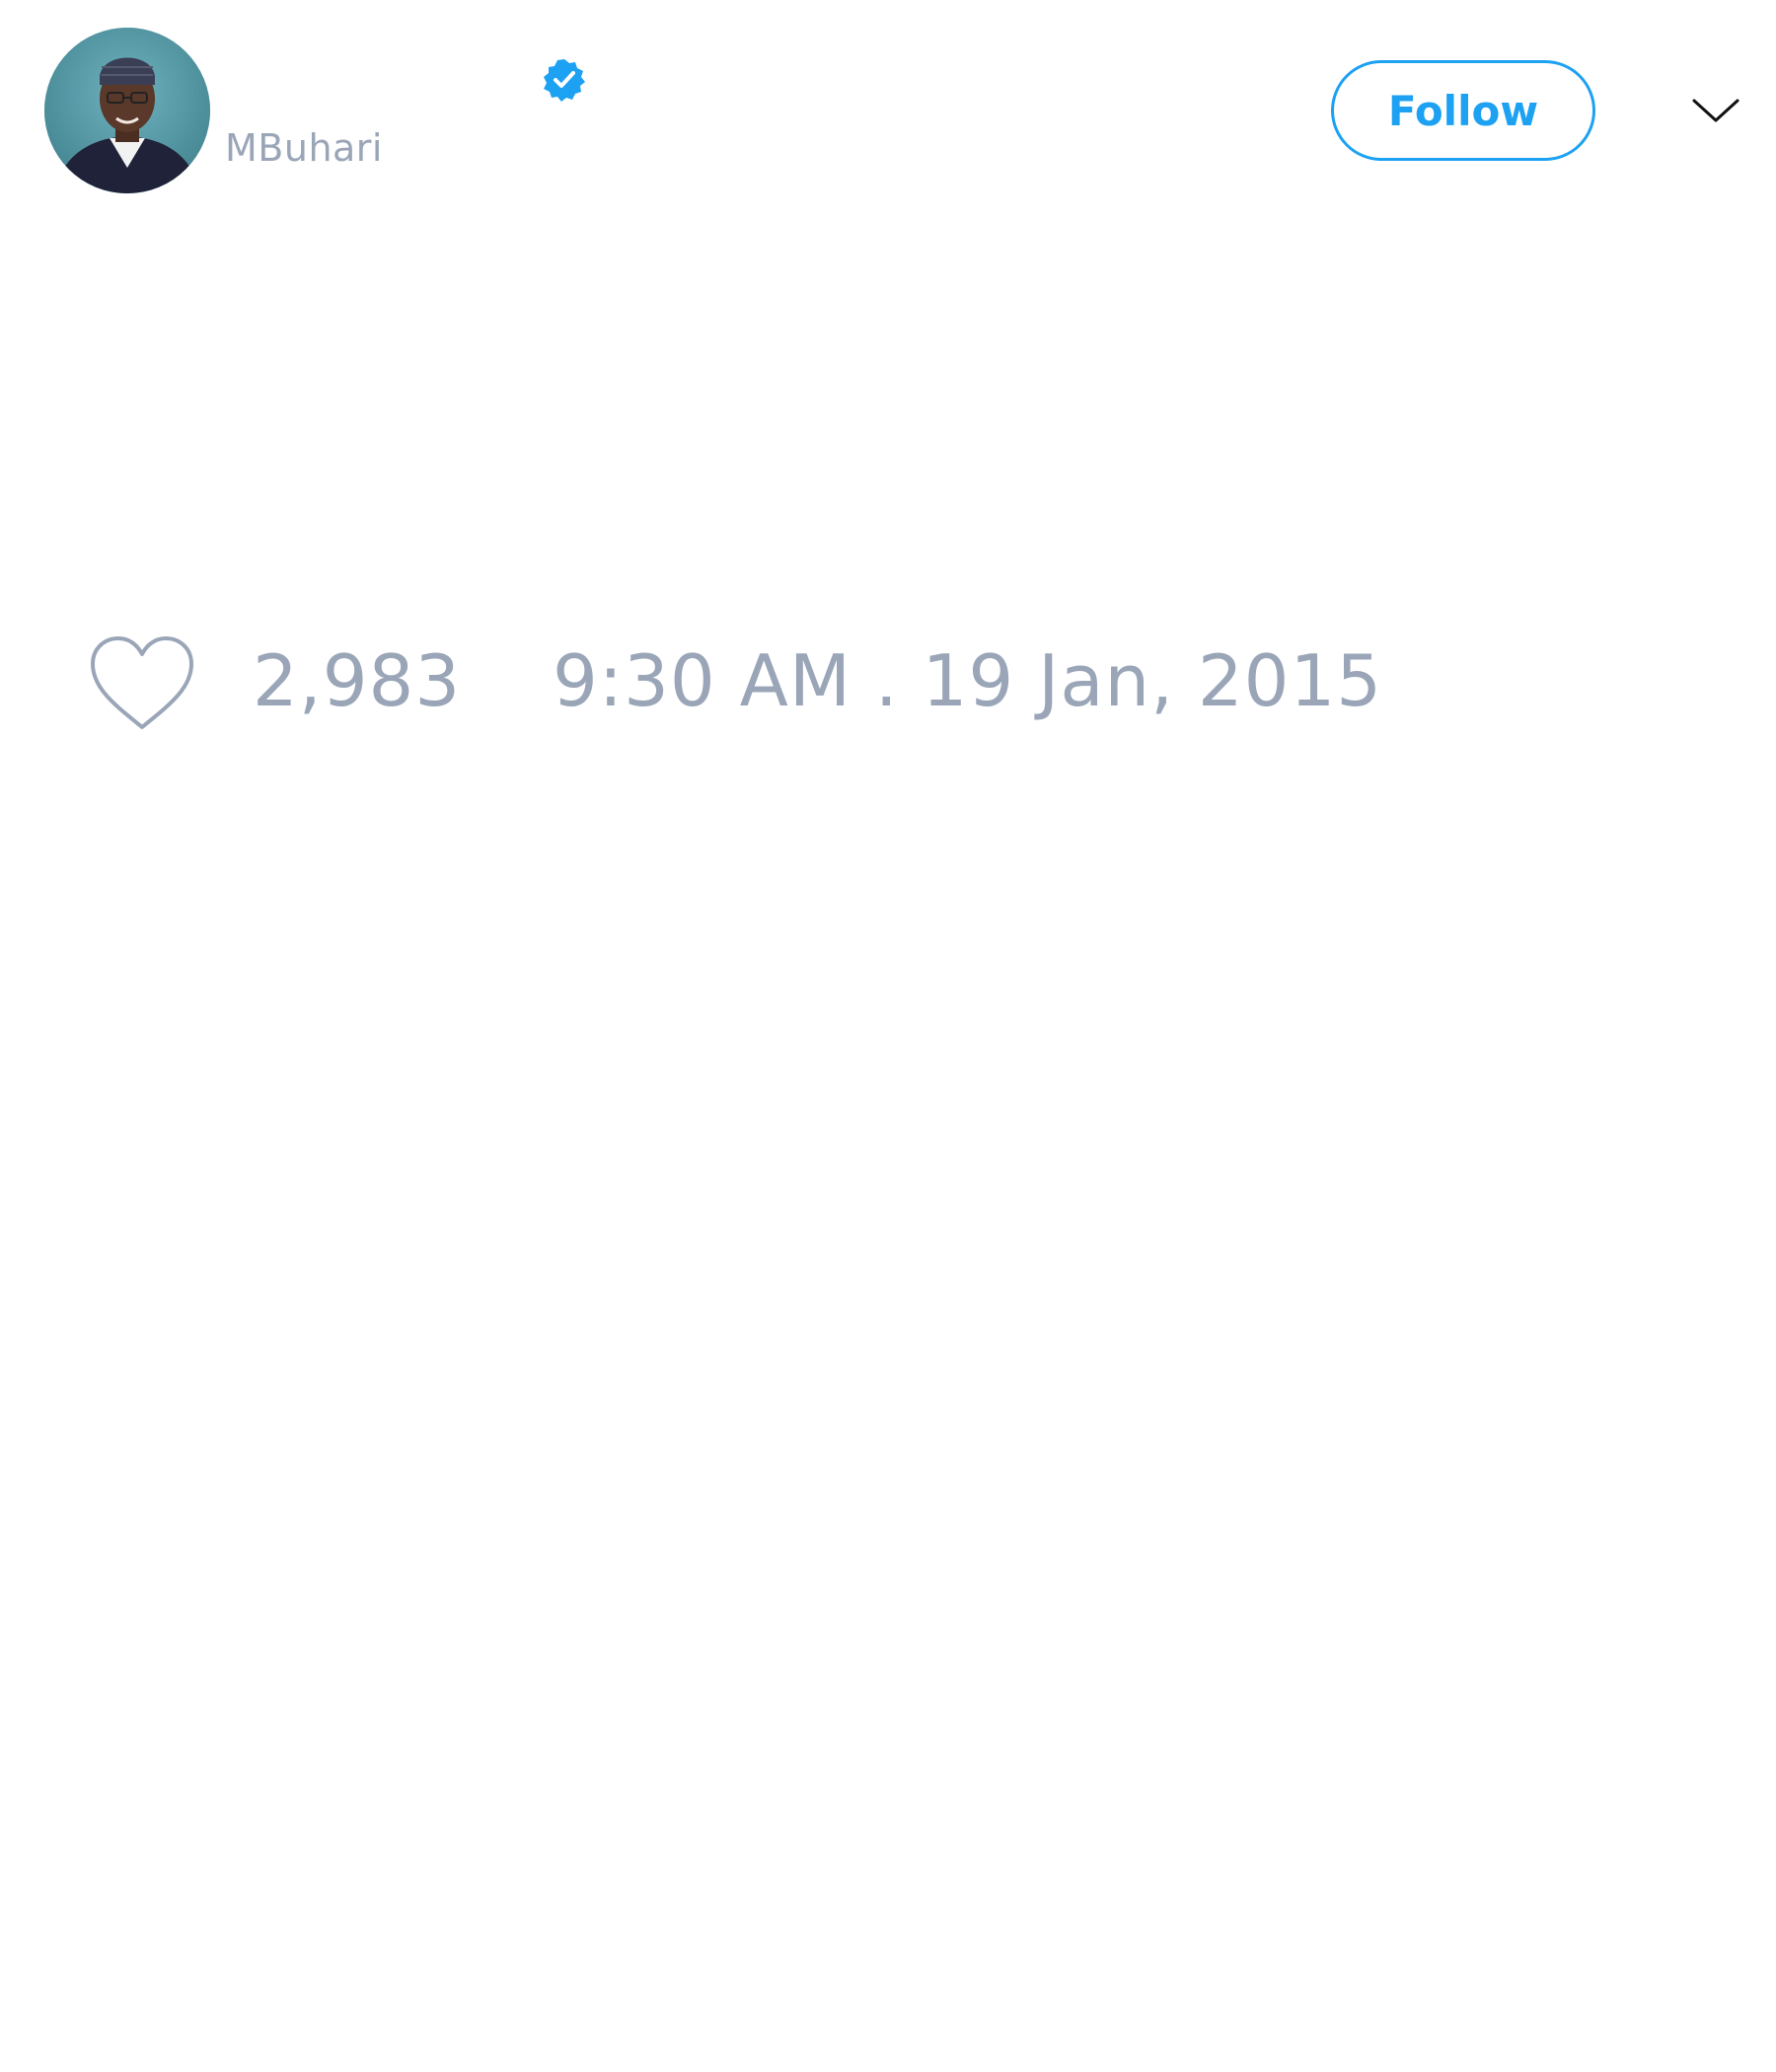 Image resolution: width=1776 pixels, height=2072 pixels. Describe the element at coordinates (357, 681) in the screenshot. I see `like-count: 2,983` at that location.